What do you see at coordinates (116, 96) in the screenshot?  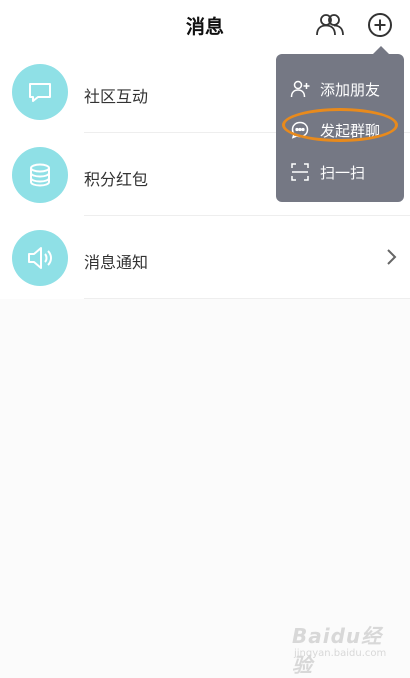 I see `list-item-label: 社区互动` at bounding box center [116, 96].